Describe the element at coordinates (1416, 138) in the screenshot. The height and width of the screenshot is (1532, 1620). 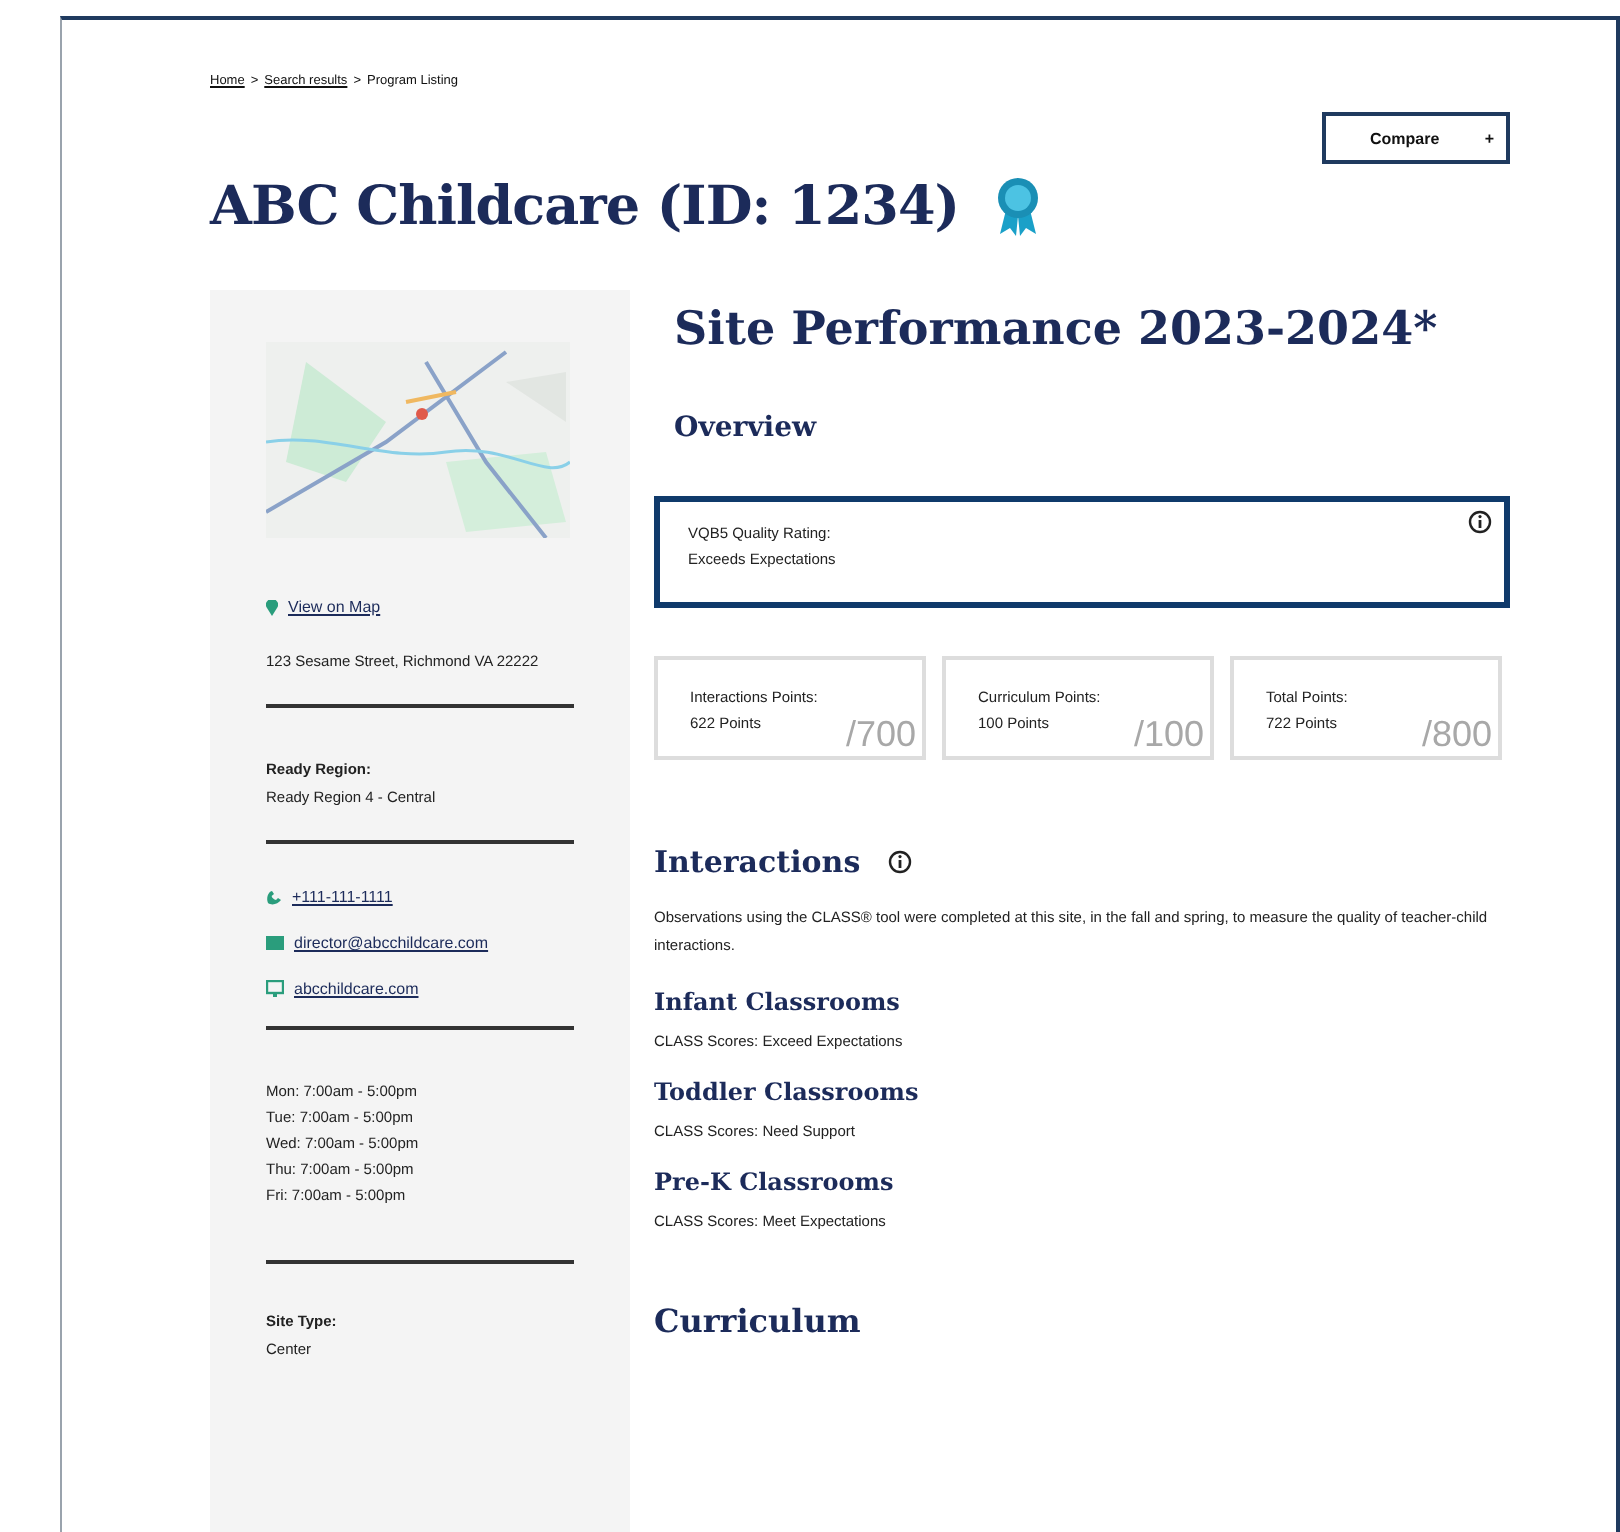
I see `compare-button: Compare +` at that location.